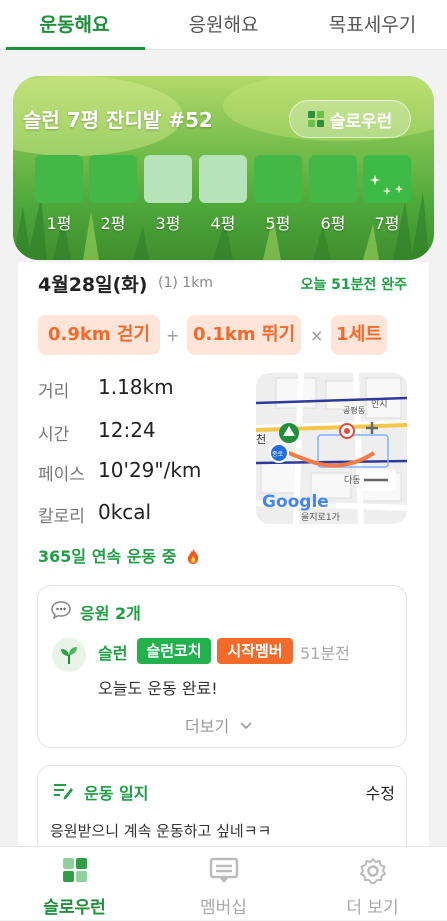  I want to click on nav-more: 더 보기, so click(372, 884).